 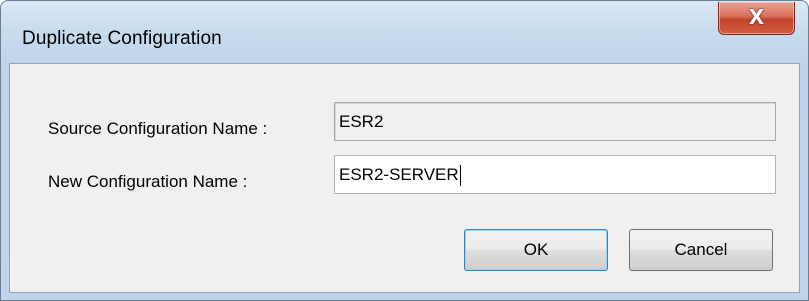 What do you see at coordinates (555, 174) in the screenshot?
I see `new-config-field: ESR2-SERVER` at bounding box center [555, 174].